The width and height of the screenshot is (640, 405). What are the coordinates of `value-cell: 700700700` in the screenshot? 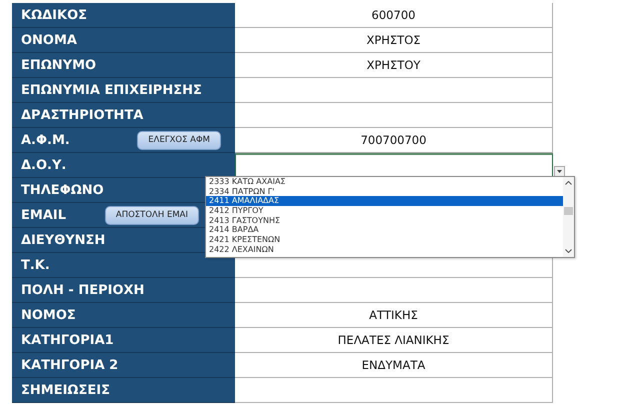 It's located at (394, 140).